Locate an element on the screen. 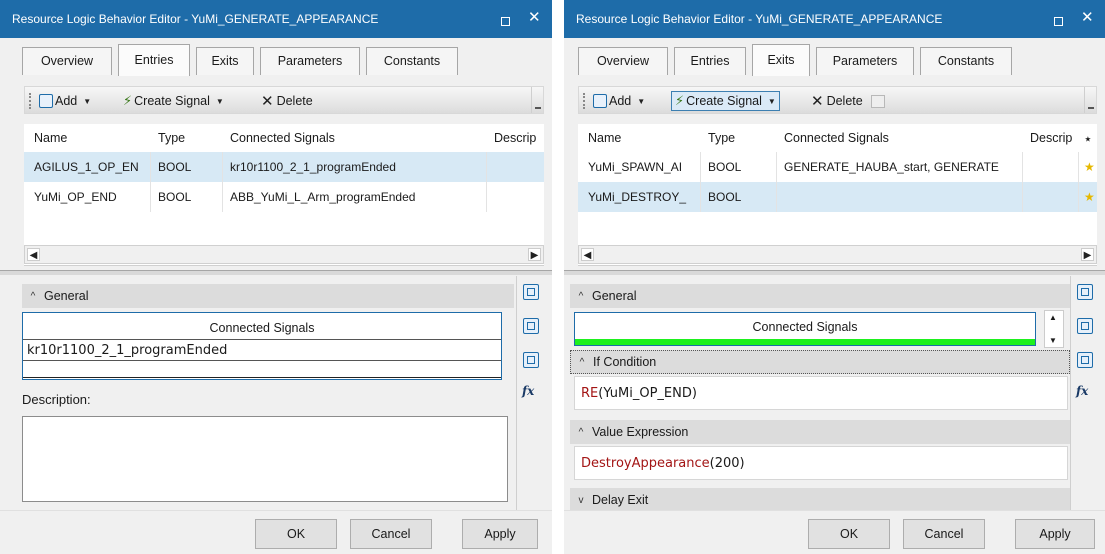  scroll-down-icon: ▼ is located at coordinates (1053, 340).